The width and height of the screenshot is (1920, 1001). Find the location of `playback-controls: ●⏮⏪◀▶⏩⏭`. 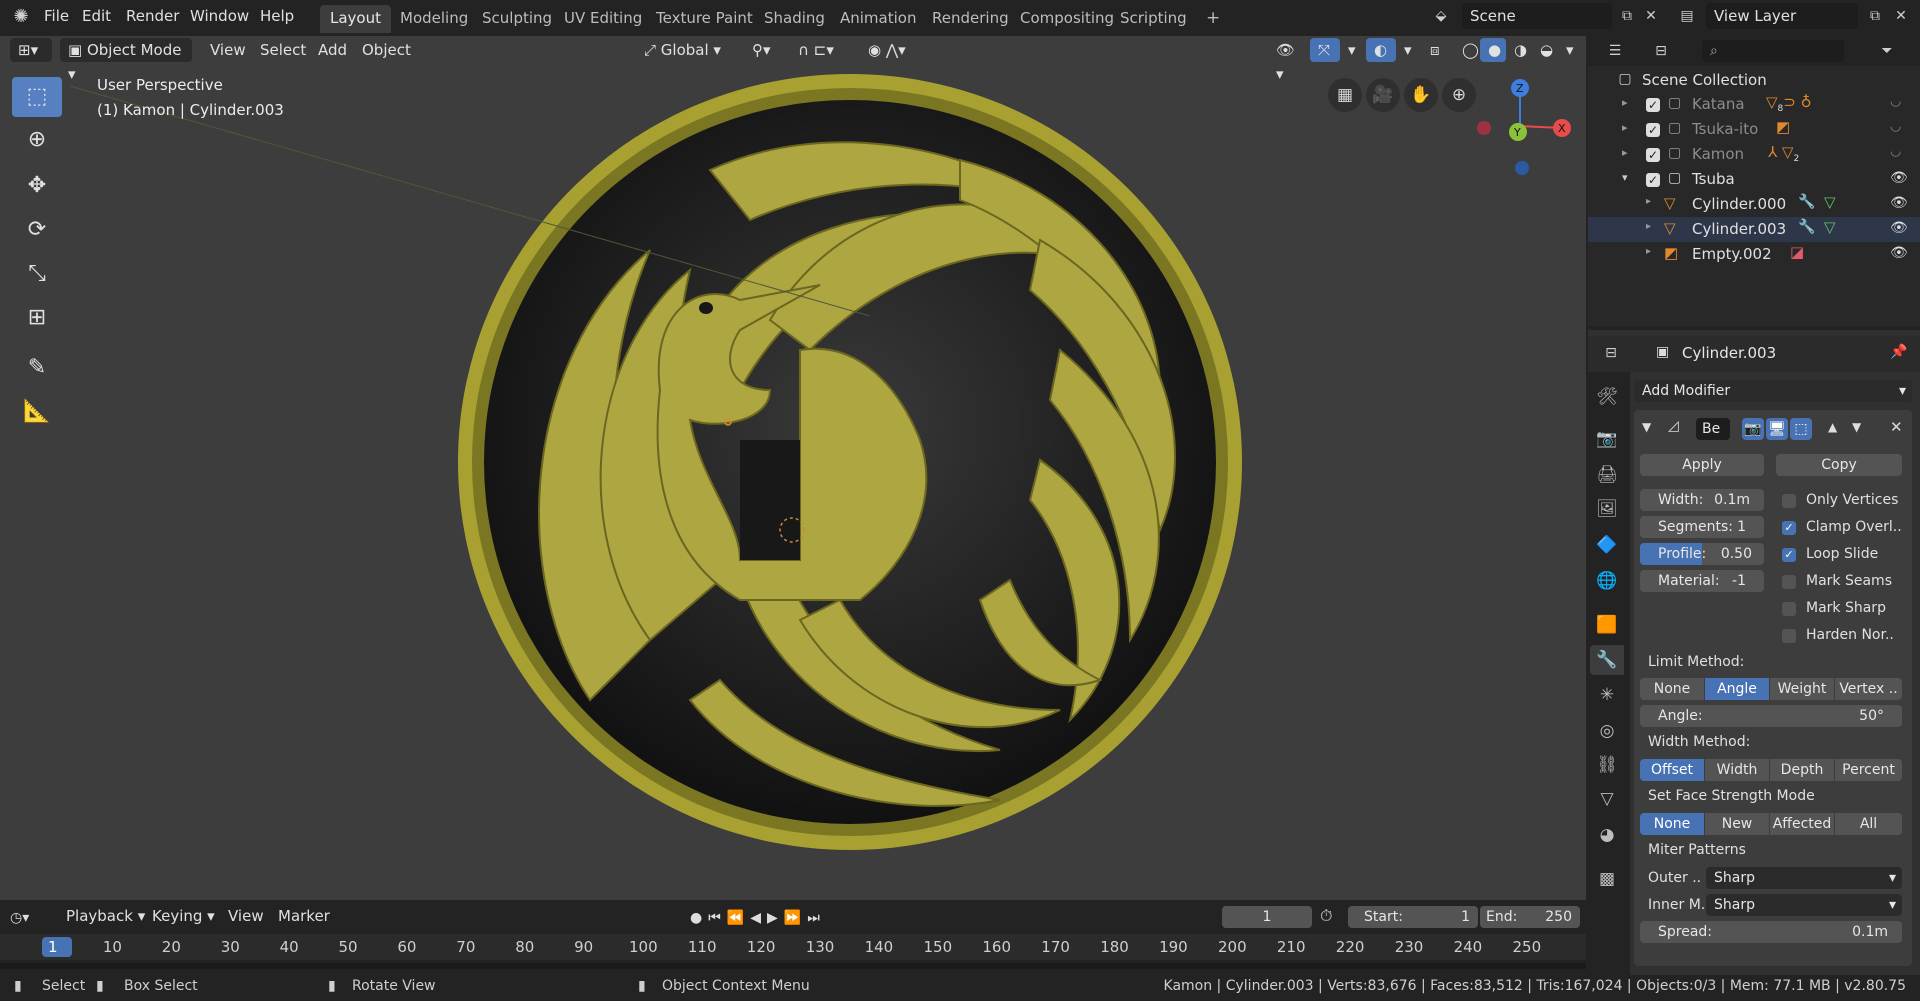

playback-controls: ●⏮⏪◀▶⏩⏭ is located at coordinates (775, 918).